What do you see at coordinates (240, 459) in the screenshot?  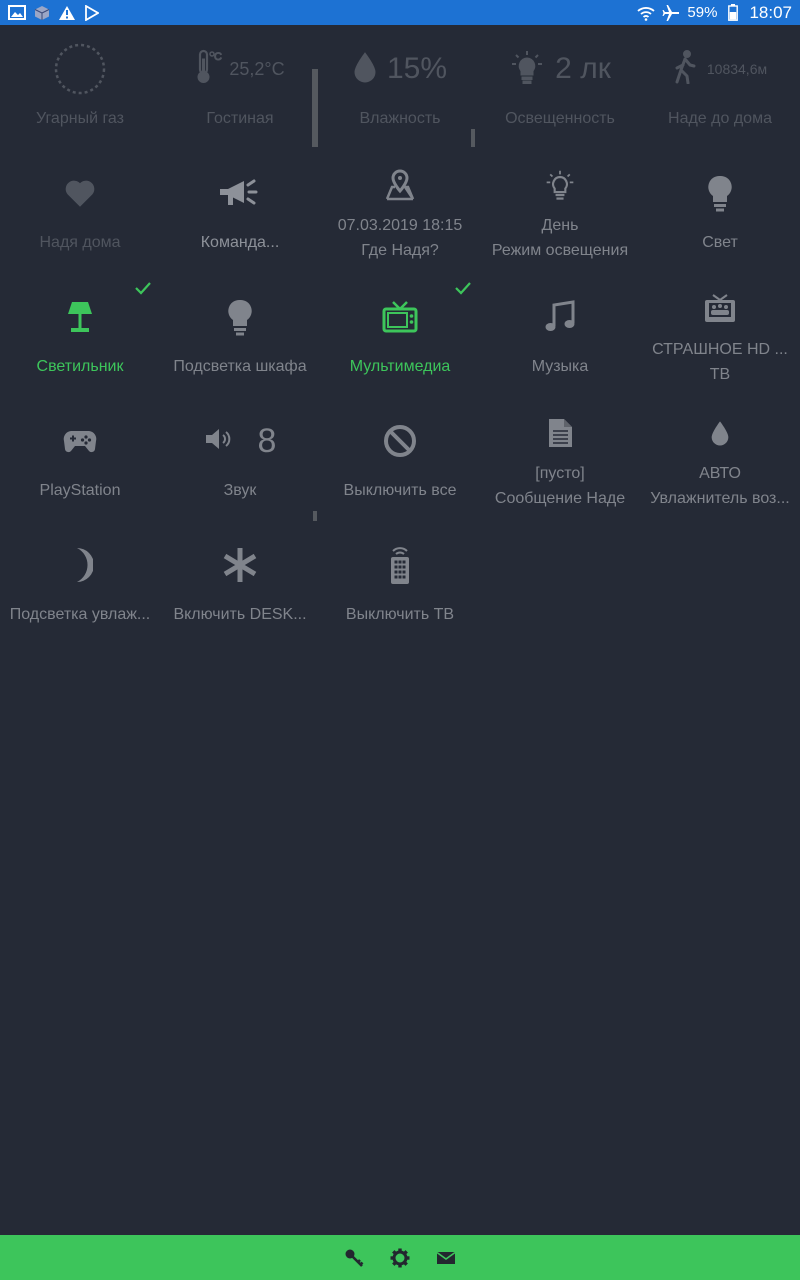 I see `tile-sound: 8 Звук` at bounding box center [240, 459].